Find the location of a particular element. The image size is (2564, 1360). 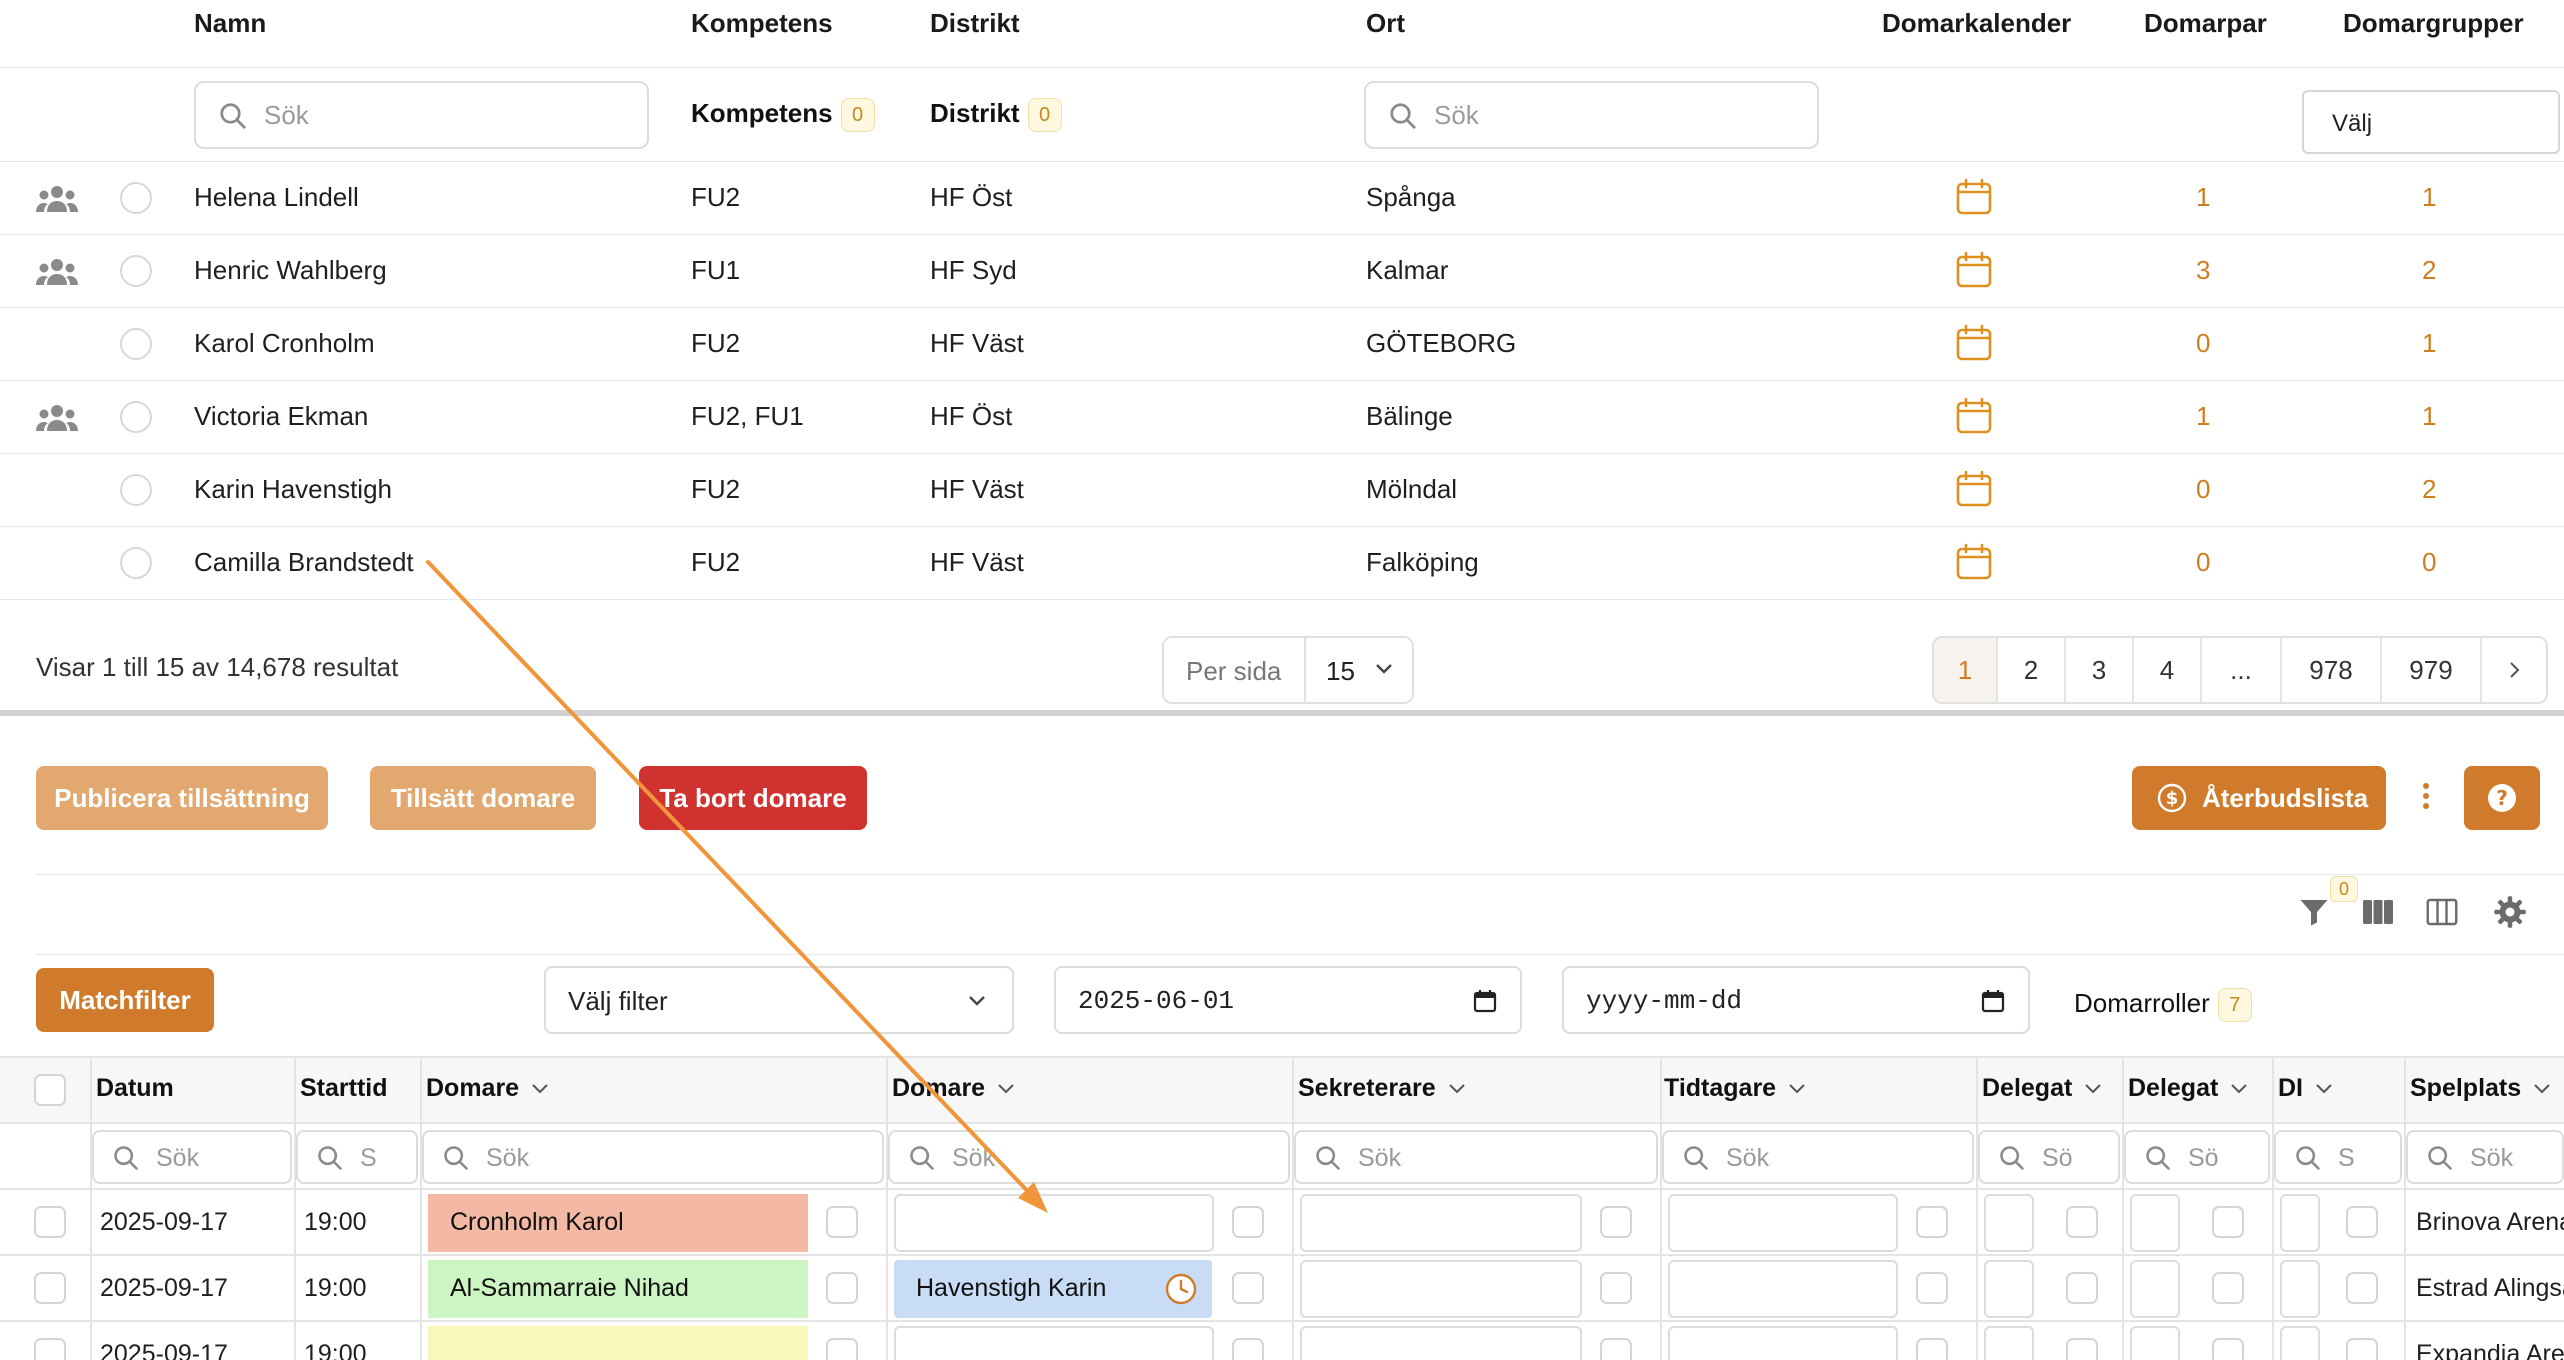

referee-groups-count: 2 is located at coordinates (2429, 270).